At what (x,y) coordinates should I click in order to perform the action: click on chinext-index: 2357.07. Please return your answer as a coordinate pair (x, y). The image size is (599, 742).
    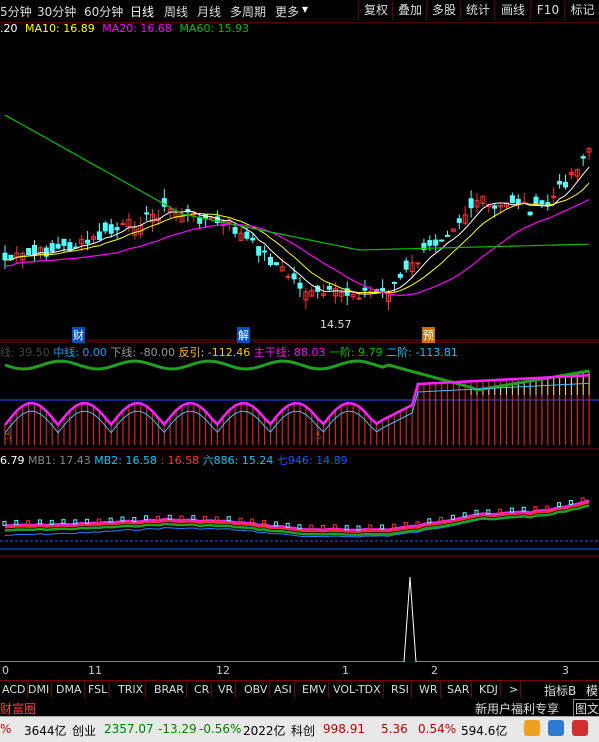
    Looking at the image, I should click on (129, 729).